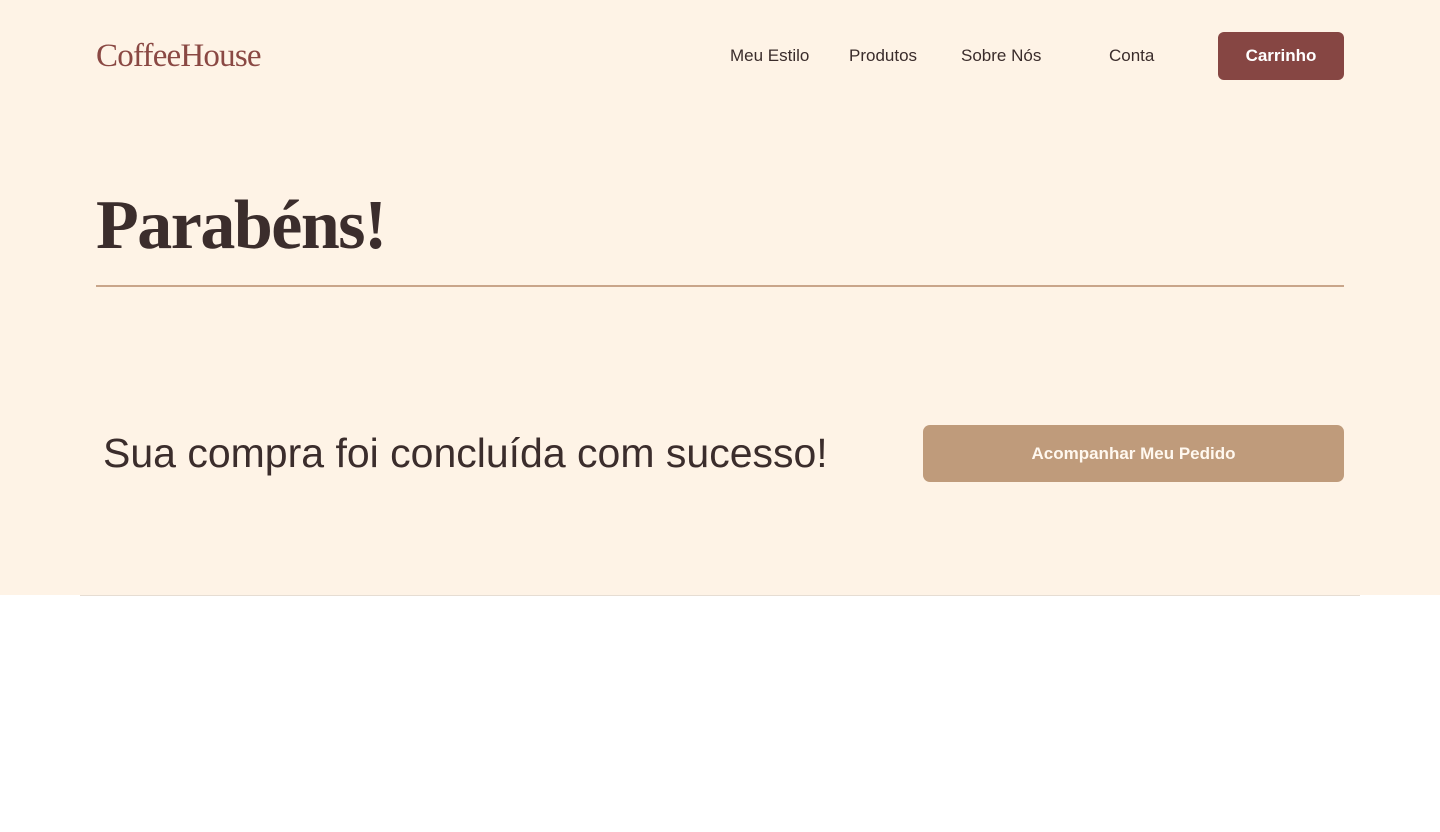 This screenshot has height=832, width=1440. Describe the element at coordinates (1131, 56) in the screenshot. I see `nav-link-conta: Conta` at that location.